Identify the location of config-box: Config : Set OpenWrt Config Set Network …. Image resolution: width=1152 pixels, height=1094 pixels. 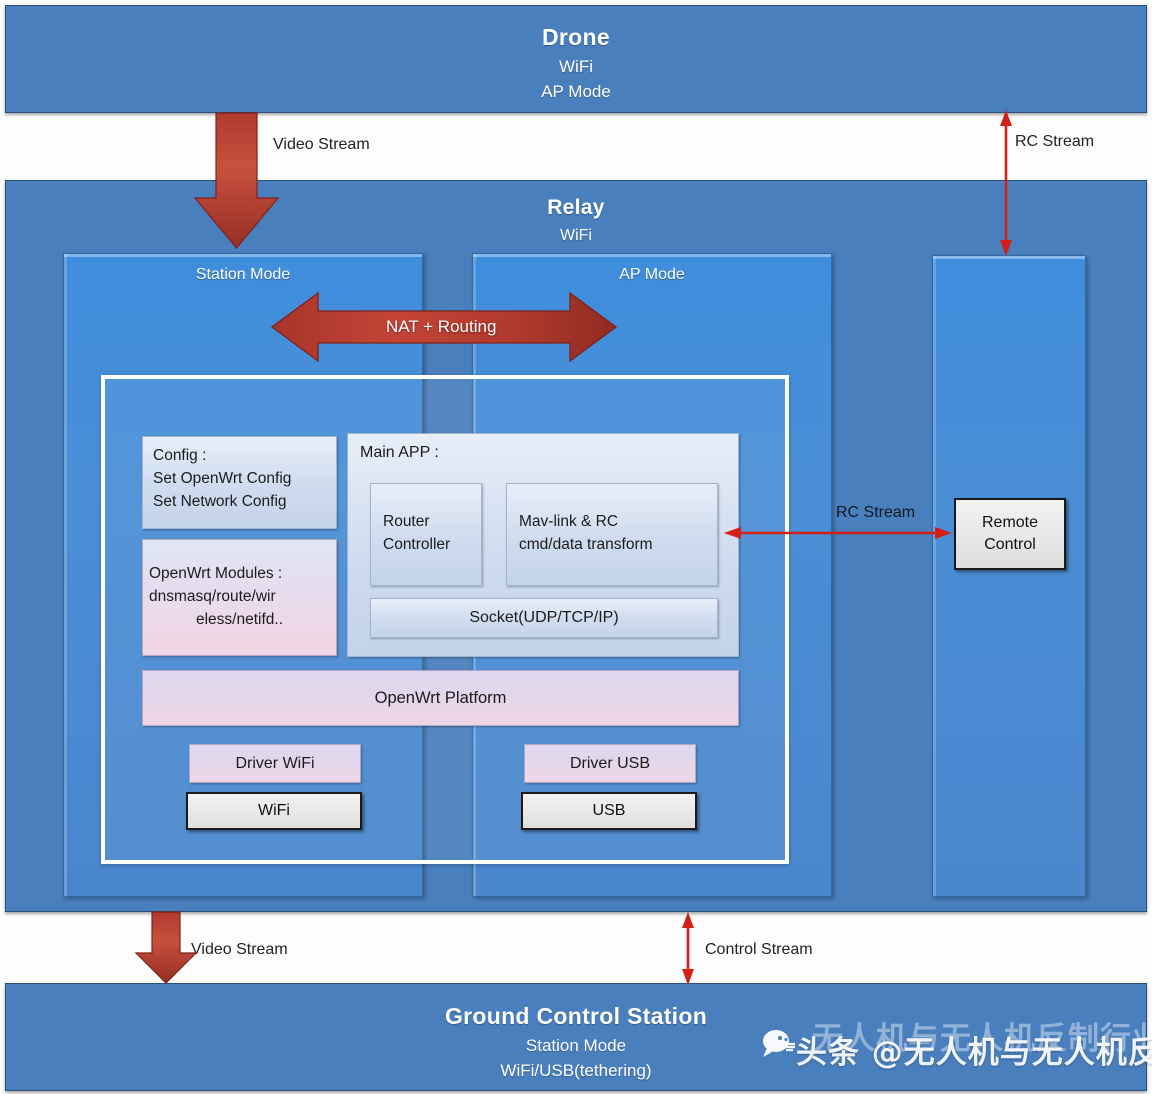
(239, 482).